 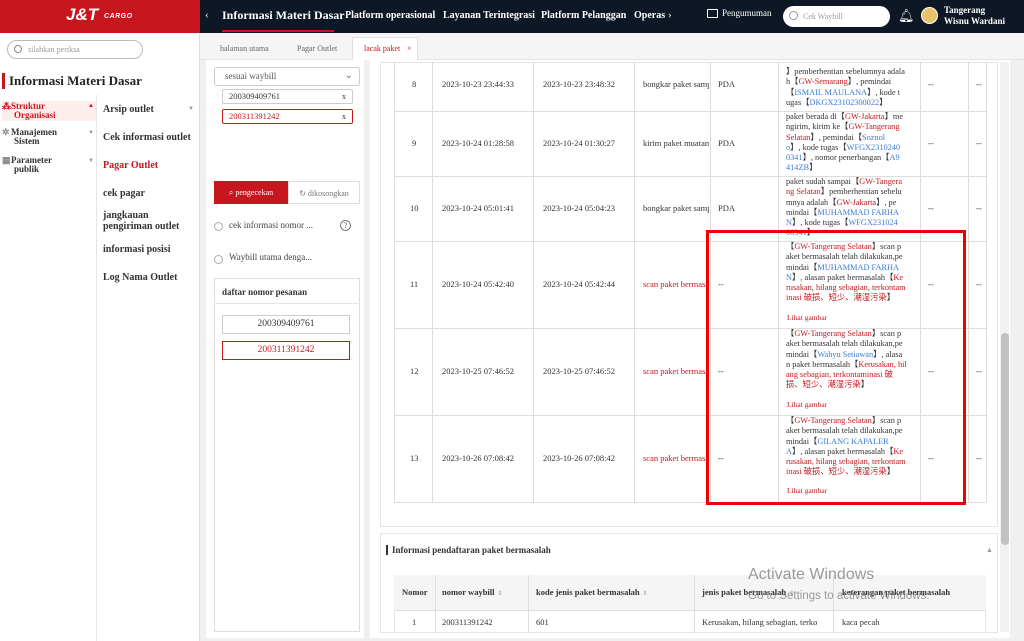 I want to click on column-header-label: nomor waybill, so click(x=468, y=592).